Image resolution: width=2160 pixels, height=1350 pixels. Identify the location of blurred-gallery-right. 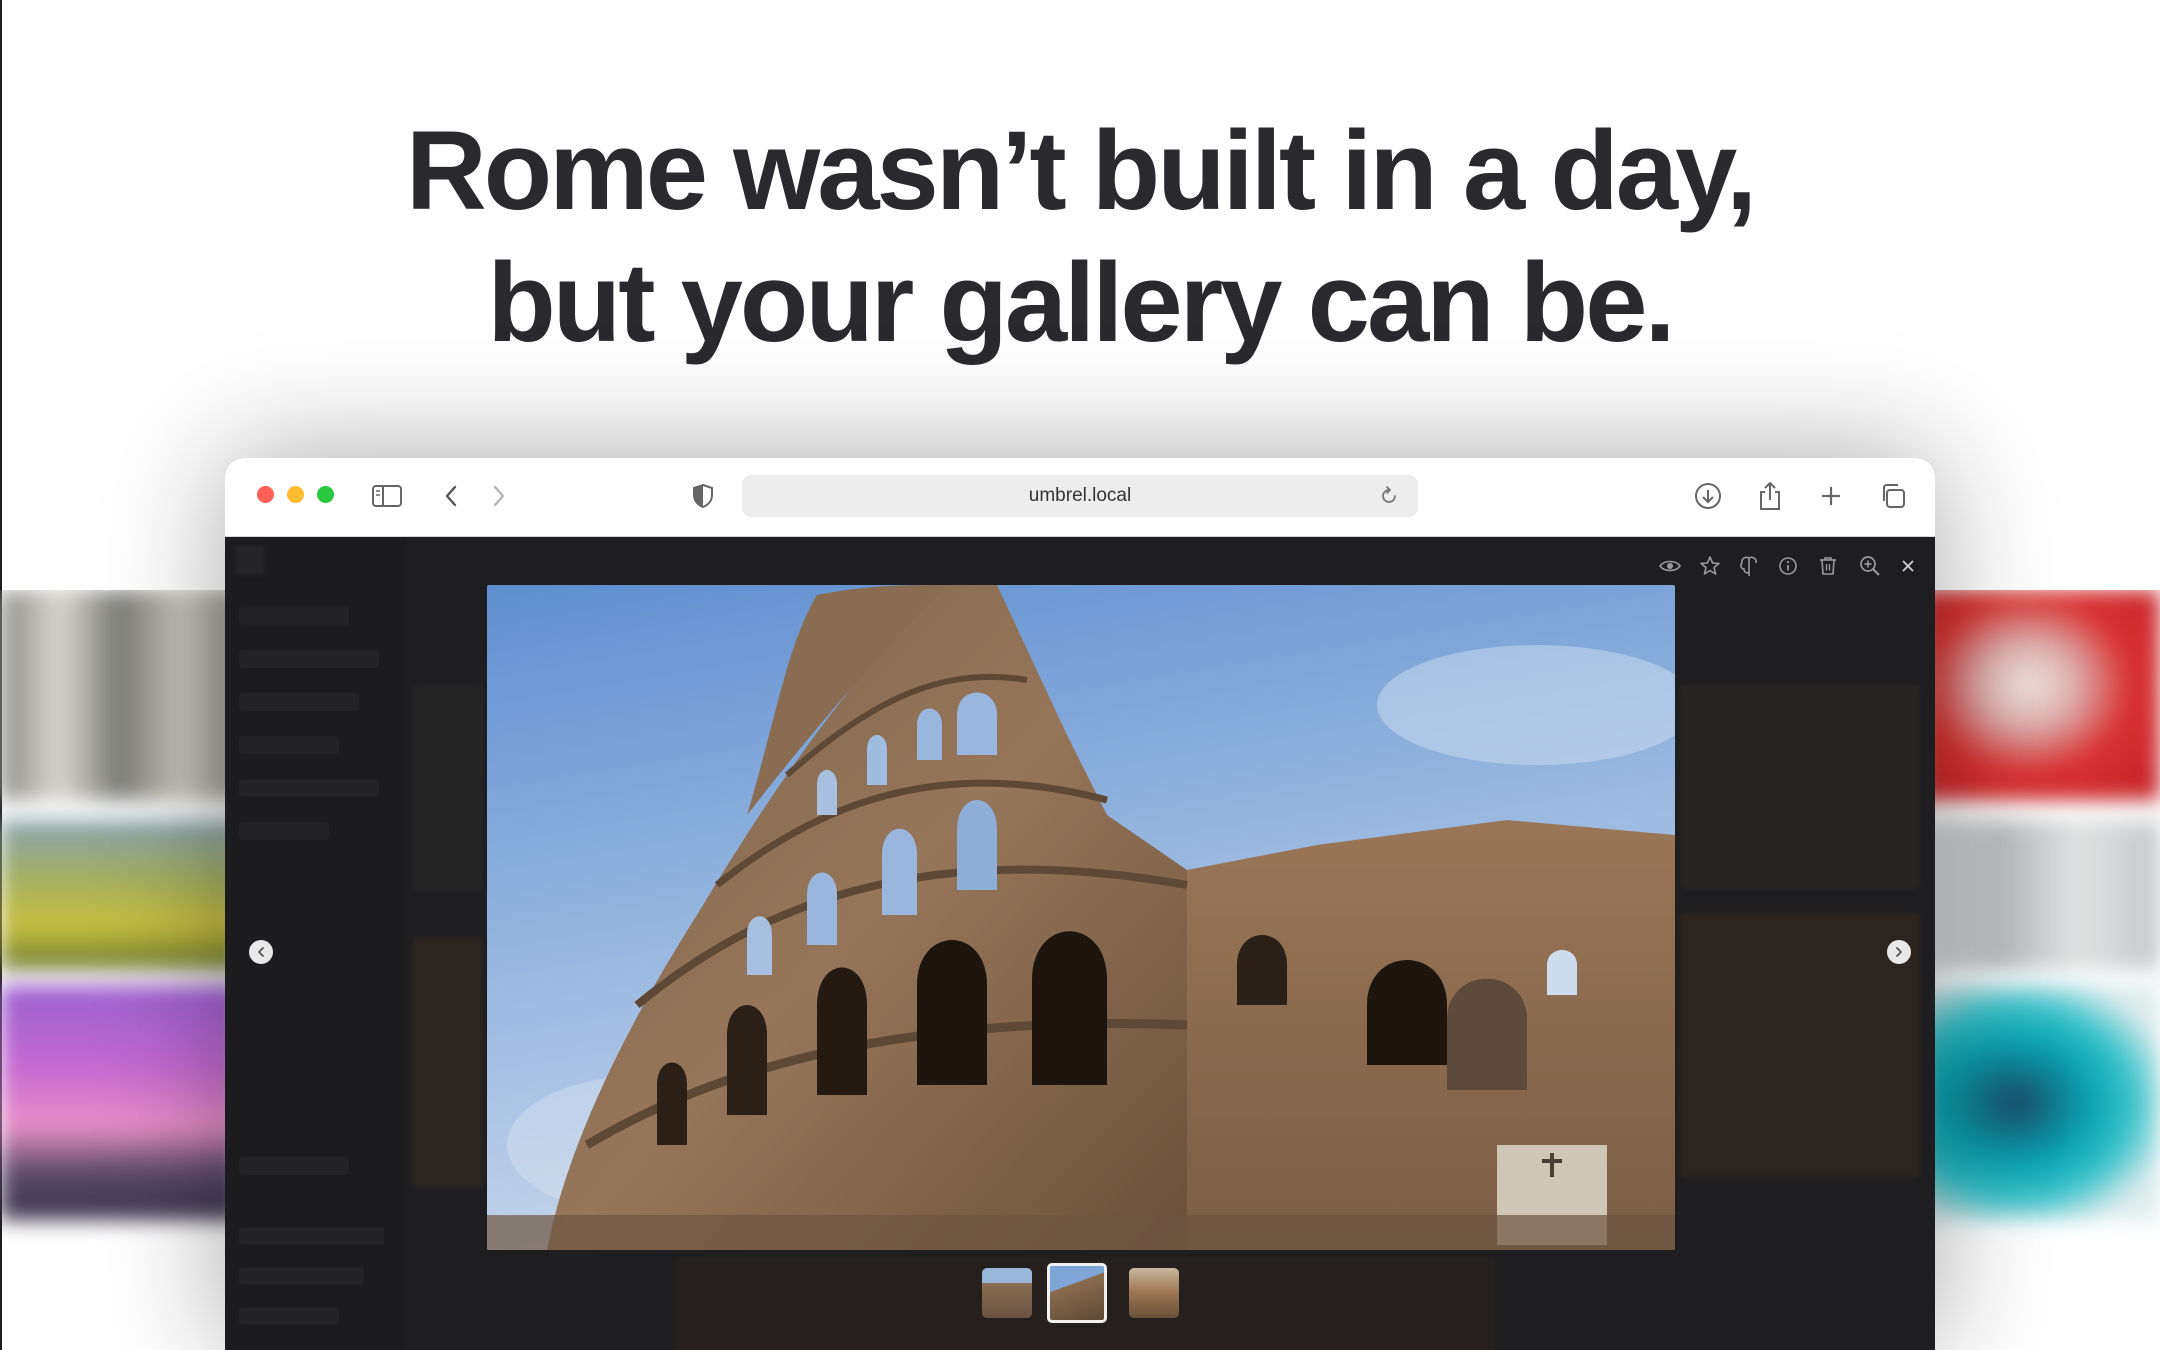
(2040, 950).